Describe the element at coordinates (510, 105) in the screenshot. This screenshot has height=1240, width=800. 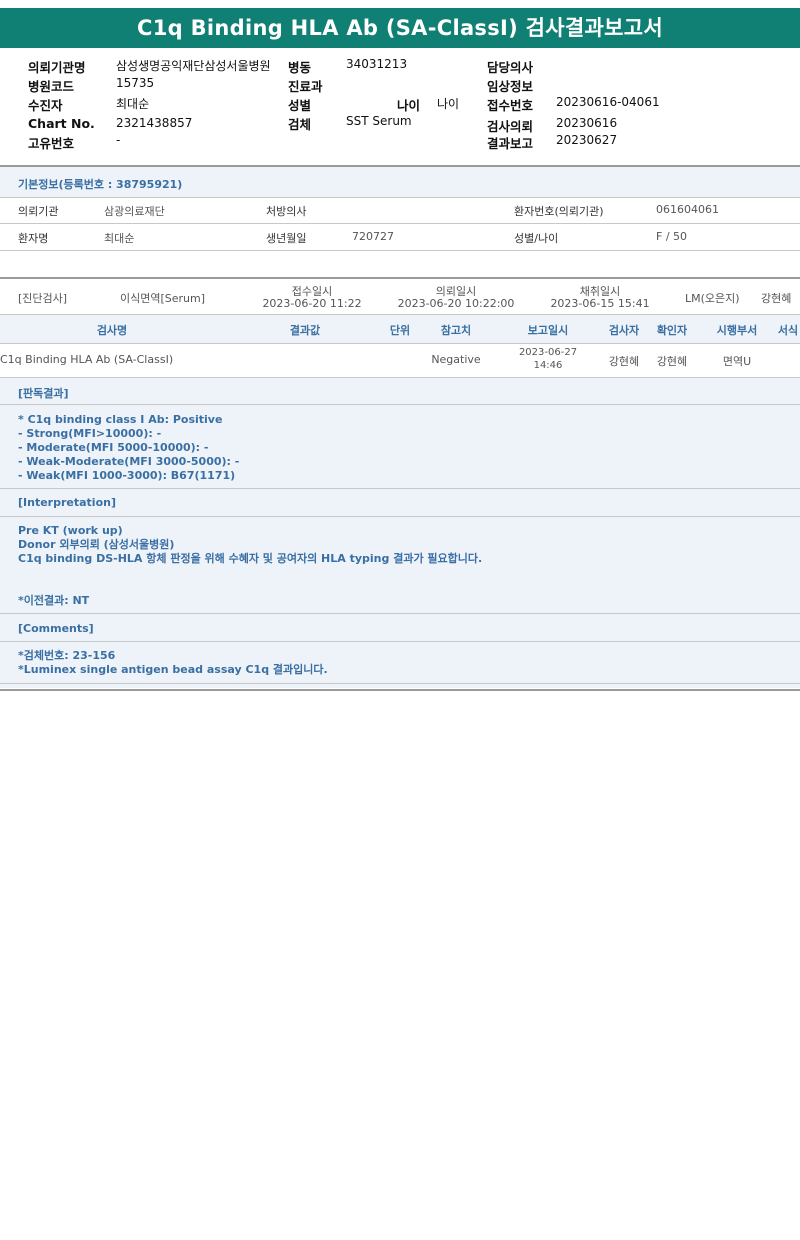
I see `accession-label: 접수번호` at that location.